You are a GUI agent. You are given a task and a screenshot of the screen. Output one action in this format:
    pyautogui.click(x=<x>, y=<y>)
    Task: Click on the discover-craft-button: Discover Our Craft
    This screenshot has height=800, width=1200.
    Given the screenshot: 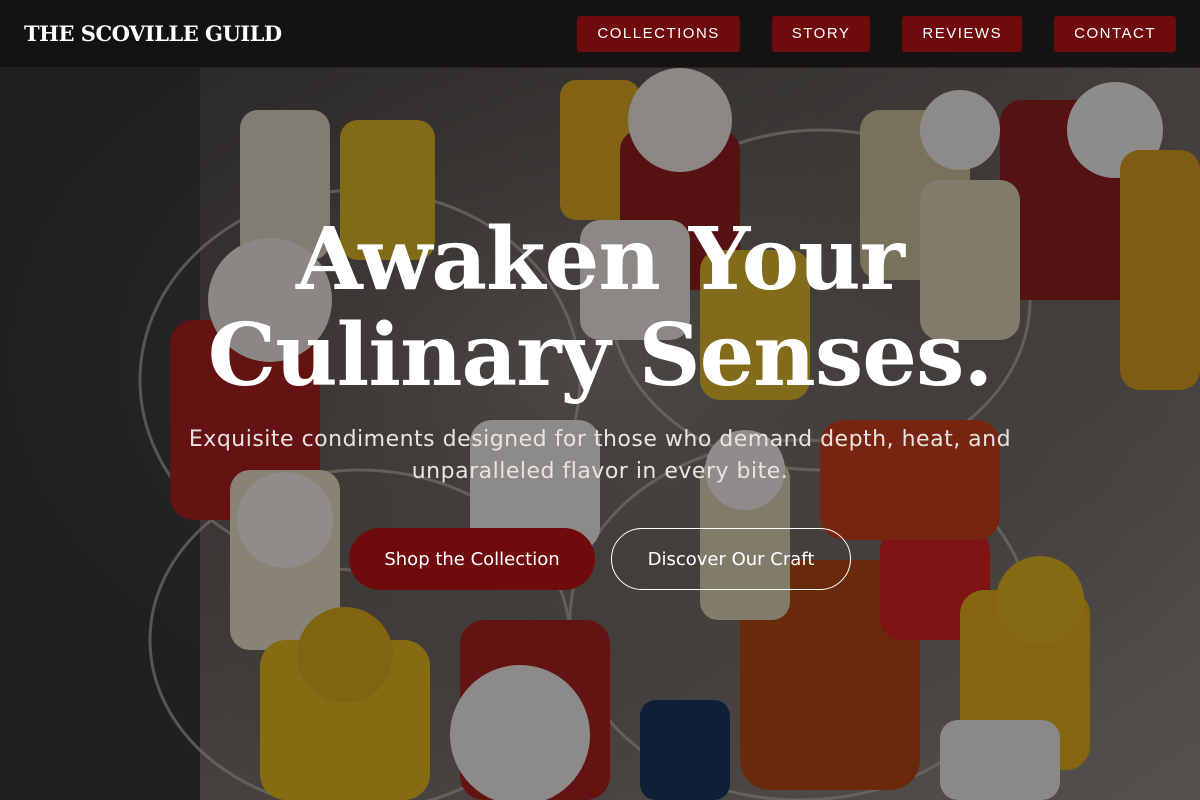 What is the action you would take?
    pyautogui.click(x=731, y=559)
    